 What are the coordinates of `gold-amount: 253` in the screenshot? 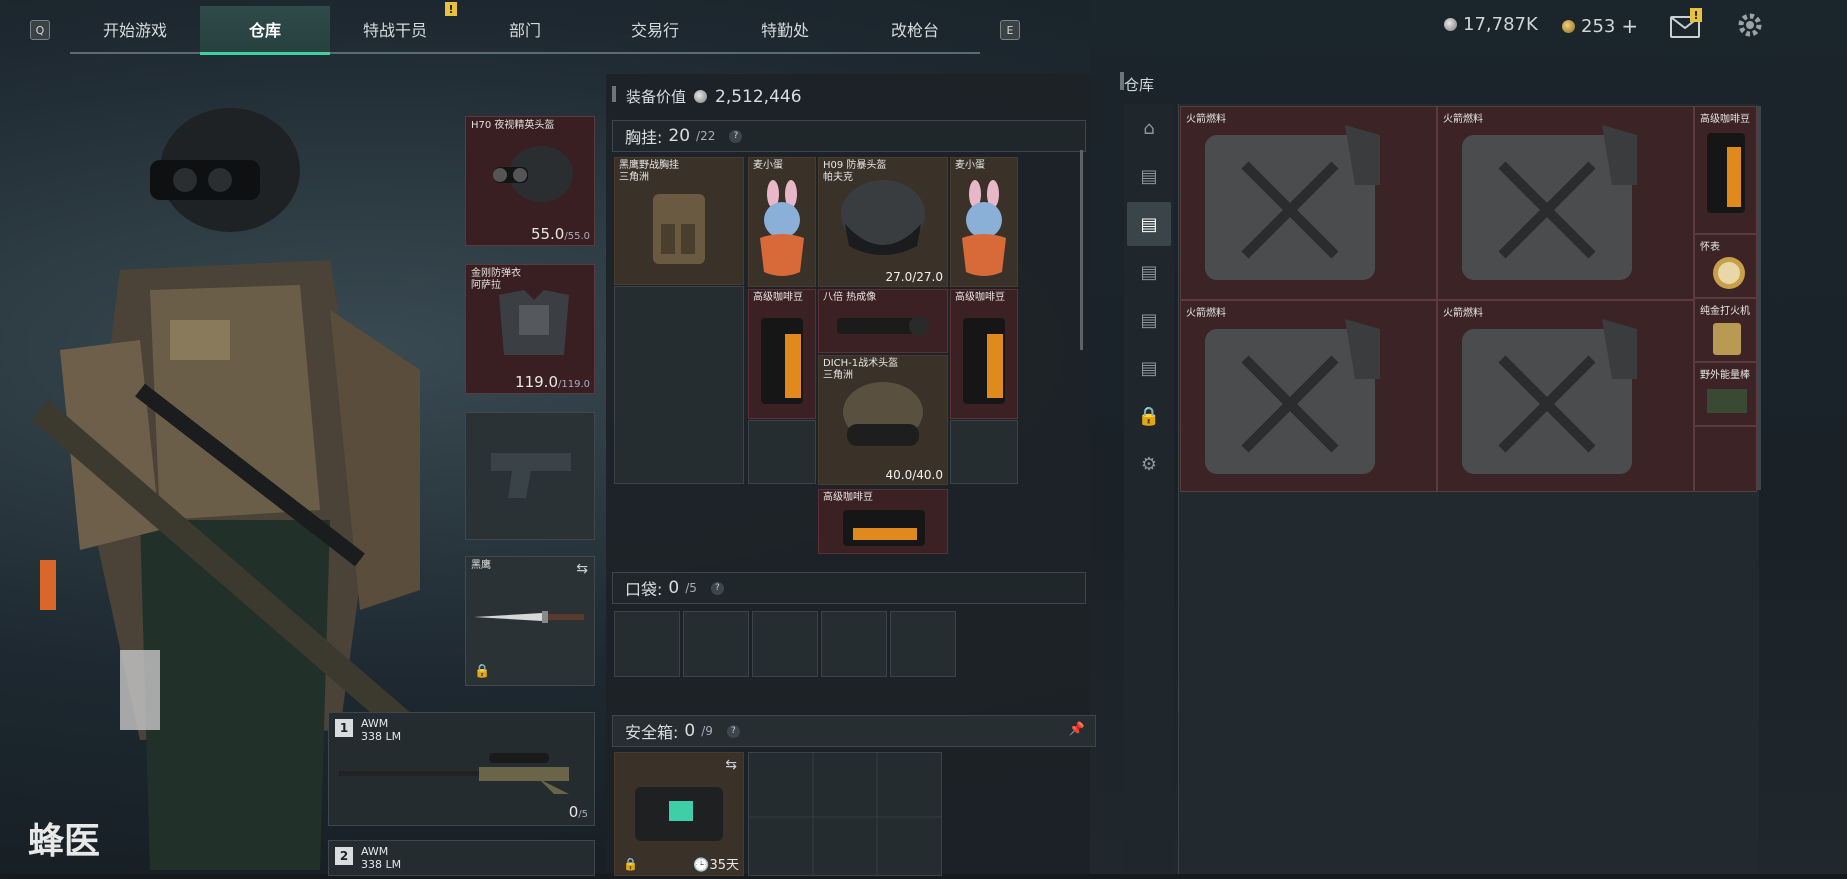 It's located at (1598, 26).